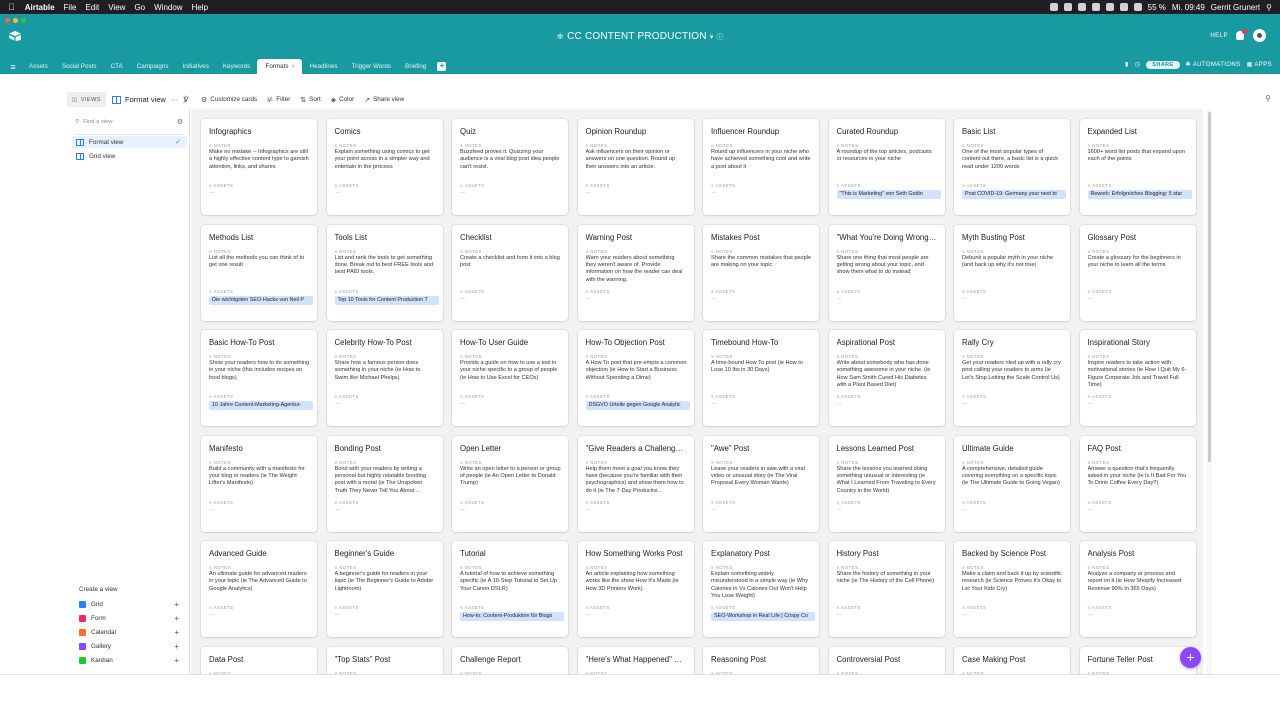  What do you see at coordinates (1157, 7) in the screenshot?
I see `battery-percent: 55 %` at bounding box center [1157, 7].